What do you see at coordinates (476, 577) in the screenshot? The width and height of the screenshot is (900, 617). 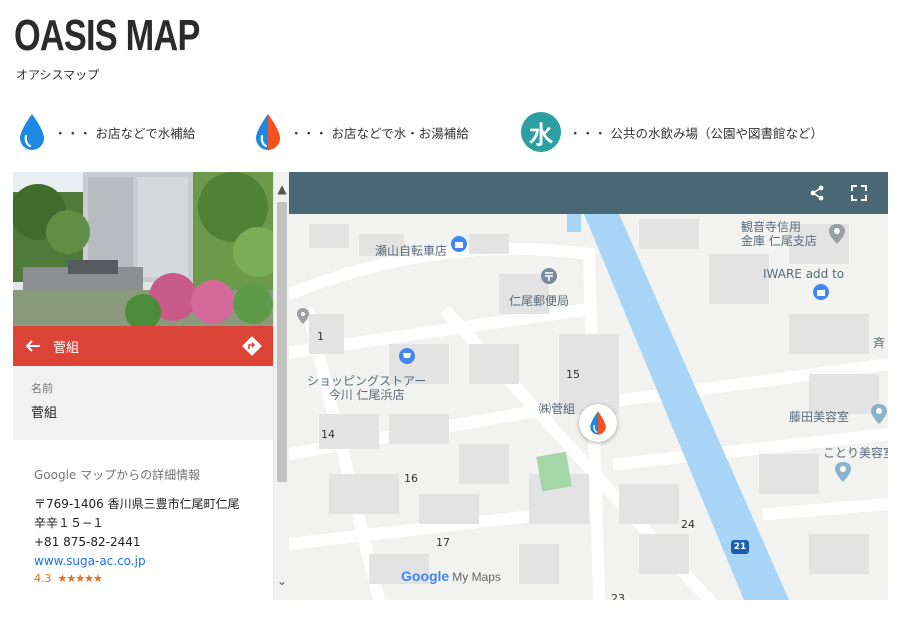 I see `my-maps-logo-text: My Maps` at bounding box center [476, 577].